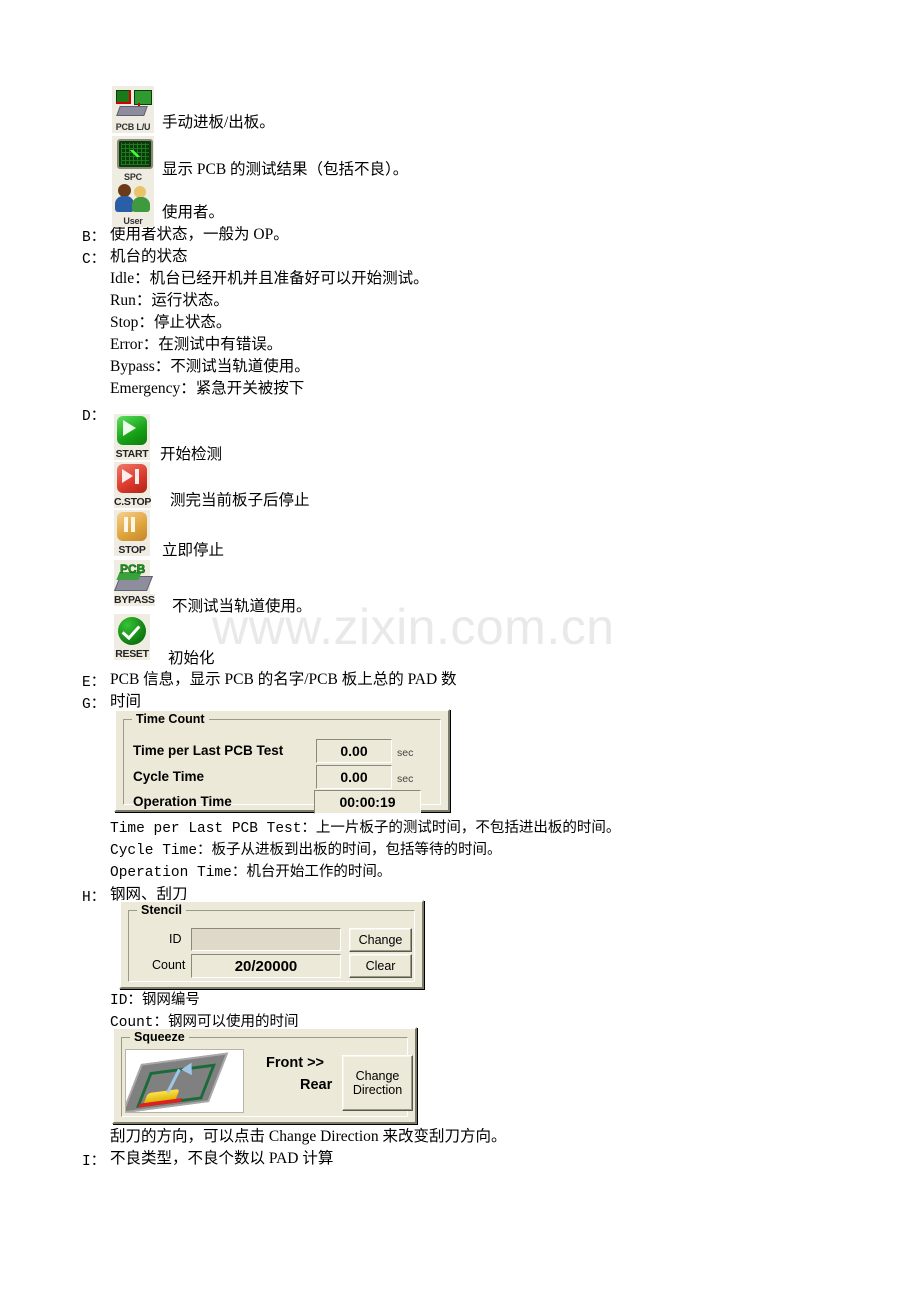  What do you see at coordinates (242, 606) in the screenshot?
I see `bypass-description: 不测试当轨道使用。` at bounding box center [242, 606].